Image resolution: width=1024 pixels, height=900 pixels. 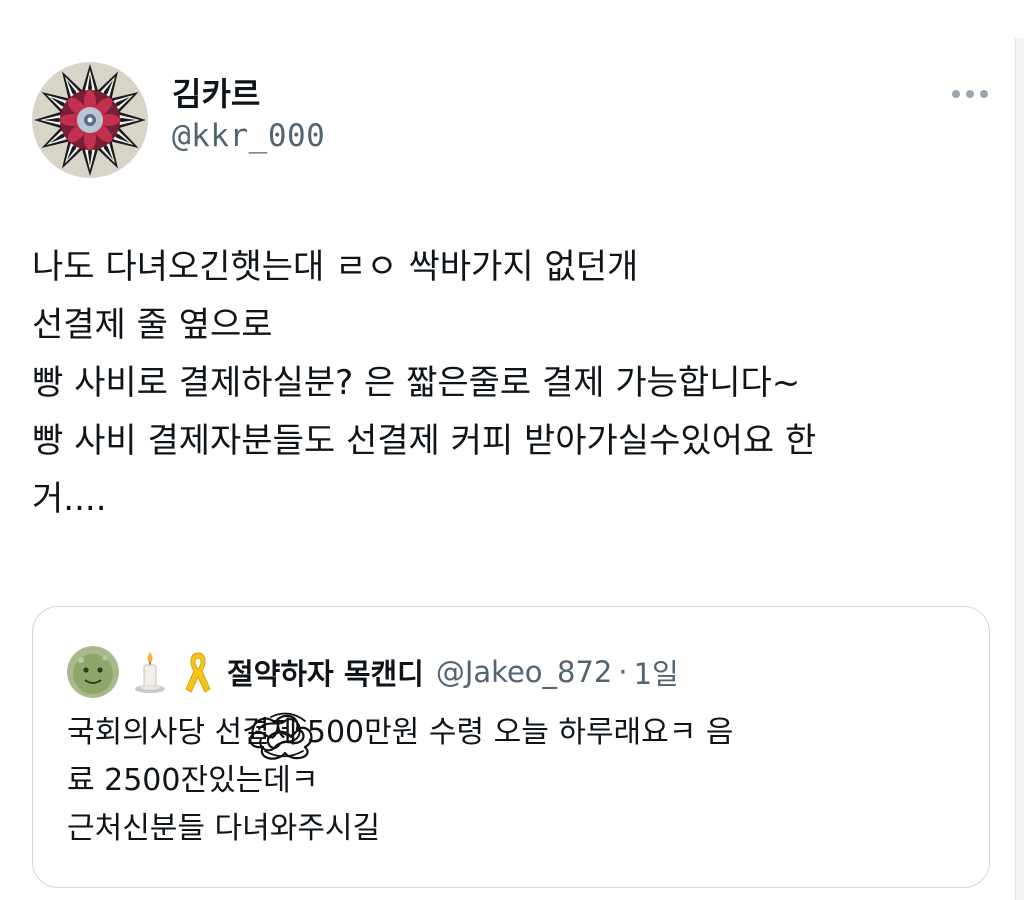 What do you see at coordinates (512, 120) in the screenshot?
I see `tweet-header: 김카르 @kkr_000` at bounding box center [512, 120].